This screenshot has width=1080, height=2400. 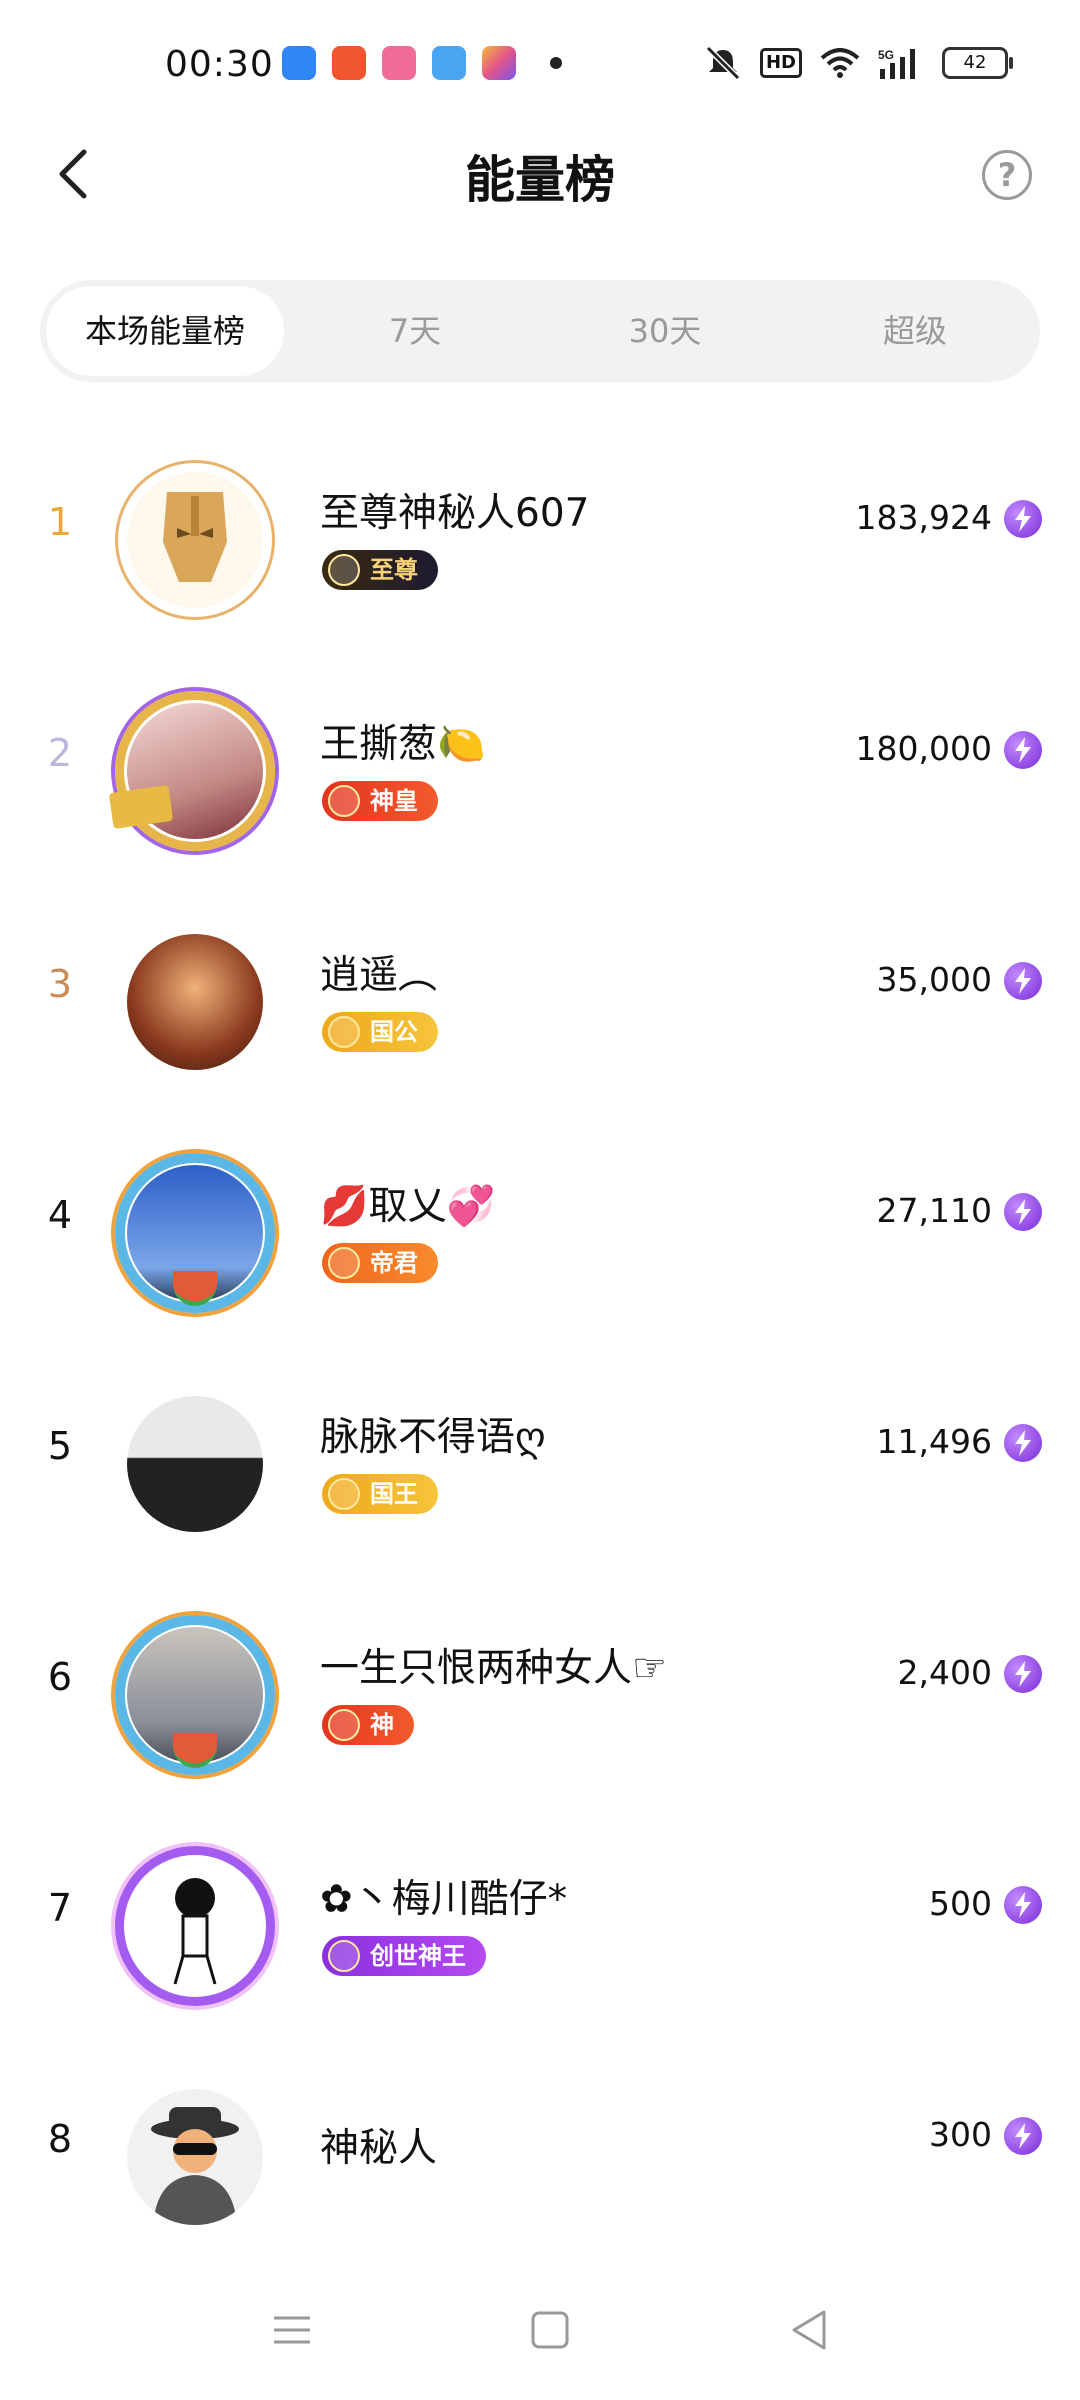 I want to click on energy-score: 500, so click(x=960, y=1903).